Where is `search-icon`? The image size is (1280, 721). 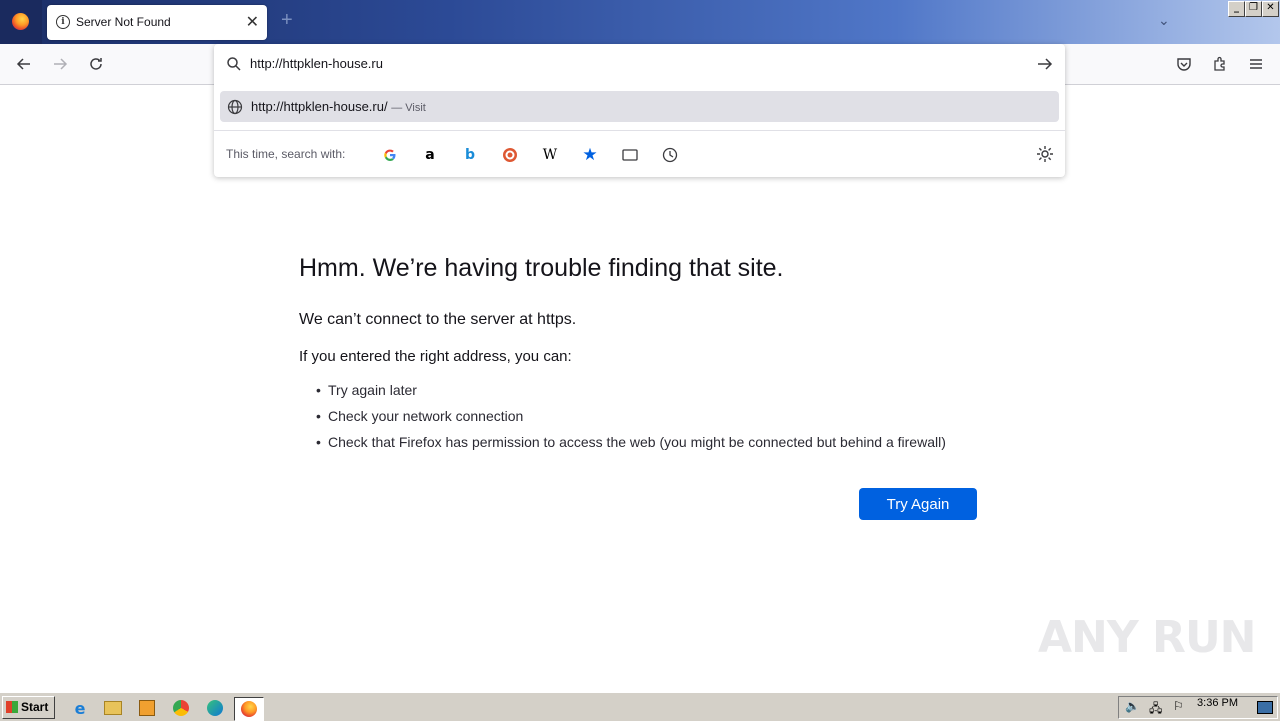 search-icon is located at coordinates (234, 64).